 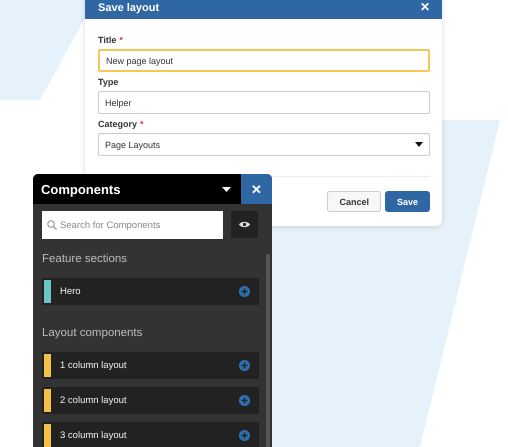 I want to click on eye-icon, so click(x=244, y=224).